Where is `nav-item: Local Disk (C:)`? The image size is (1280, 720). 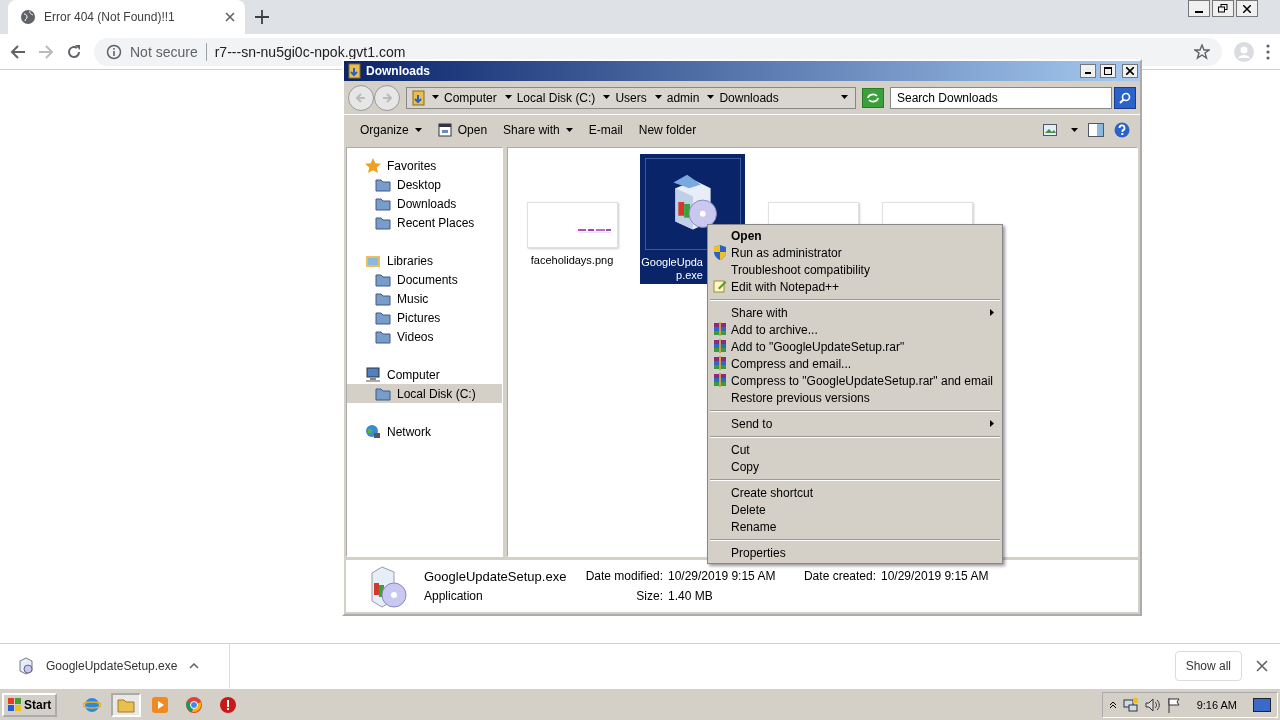
nav-item: Local Disk (C:) is located at coordinates (424, 393).